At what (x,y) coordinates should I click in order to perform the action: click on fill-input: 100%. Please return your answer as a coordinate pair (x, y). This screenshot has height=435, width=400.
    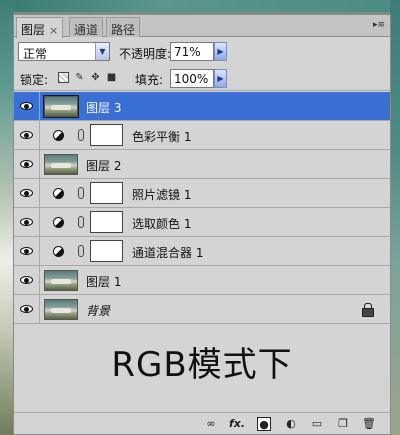
    Looking at the image, I should click on (192, 78).